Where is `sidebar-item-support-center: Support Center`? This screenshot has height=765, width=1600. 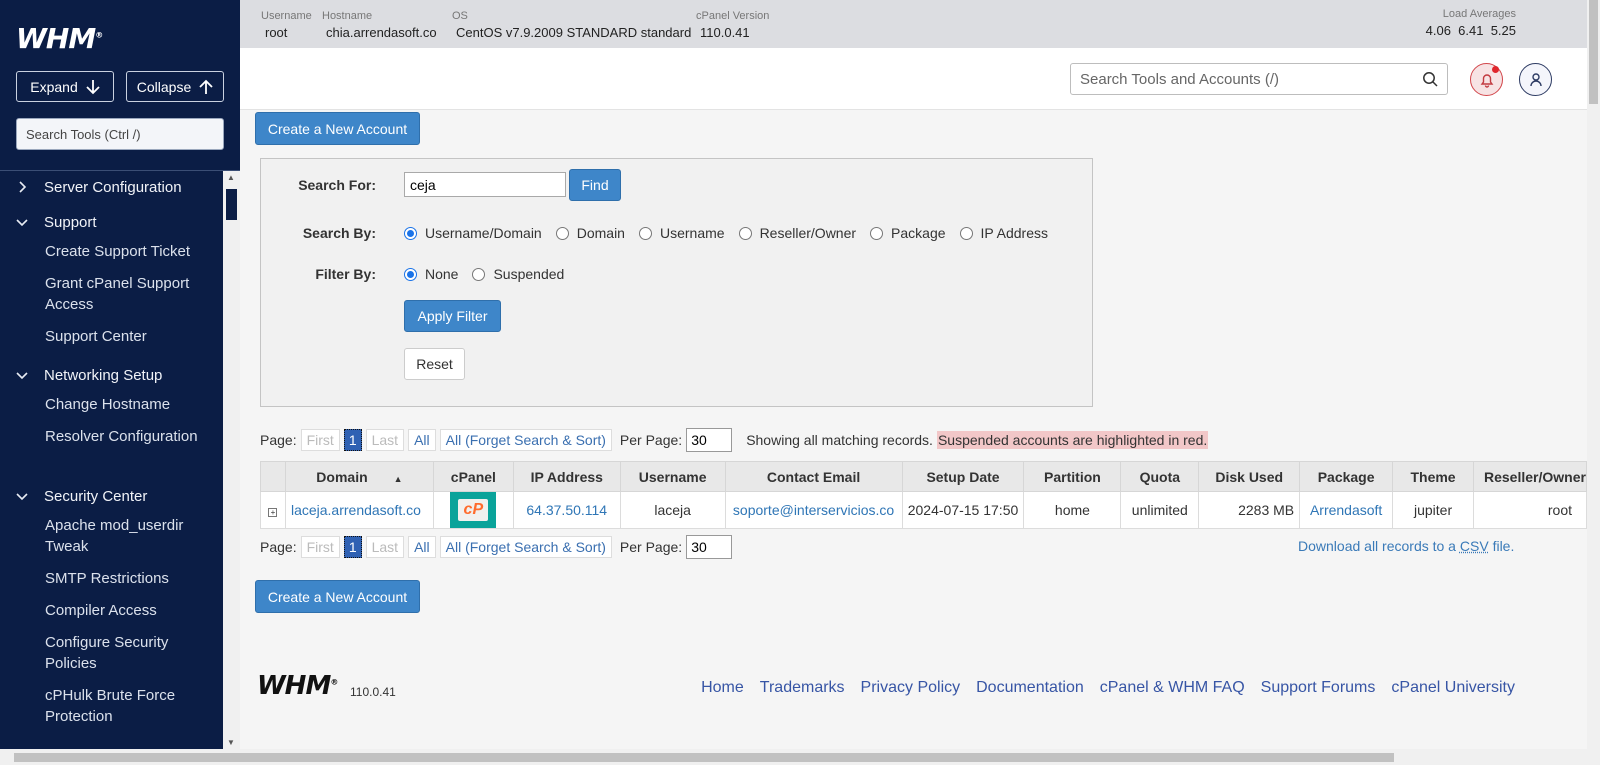
sidebar-item-support-center: Support Center is located at coordinates (130, 336).